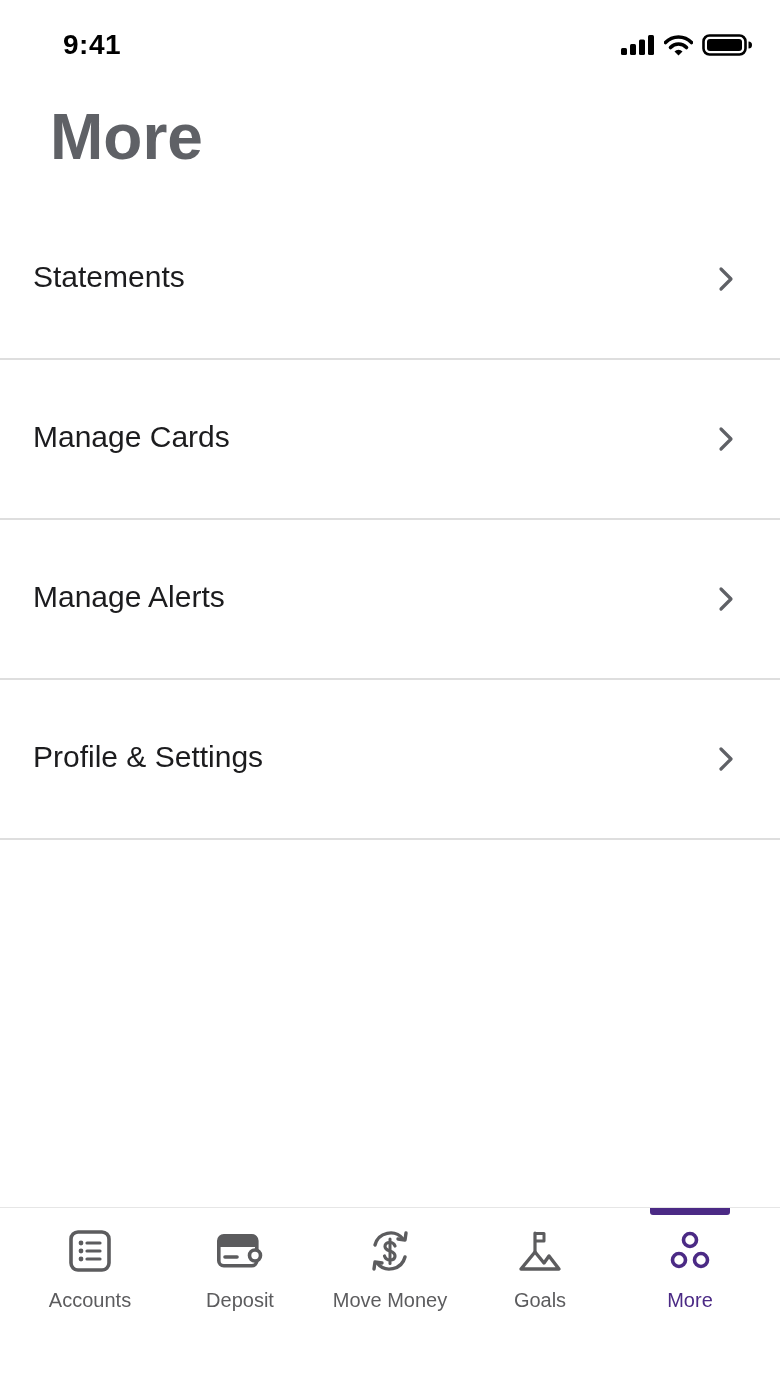  Describe the element at coordinates (390, 1297) in the screenshot. I see `tab: Move Money` at that location.